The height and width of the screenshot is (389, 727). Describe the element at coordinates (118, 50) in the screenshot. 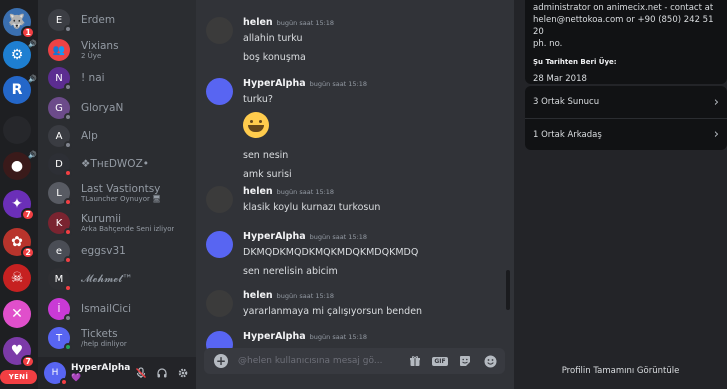

I see `dm-item: 👥 Vixians 2 Üye` at that location.